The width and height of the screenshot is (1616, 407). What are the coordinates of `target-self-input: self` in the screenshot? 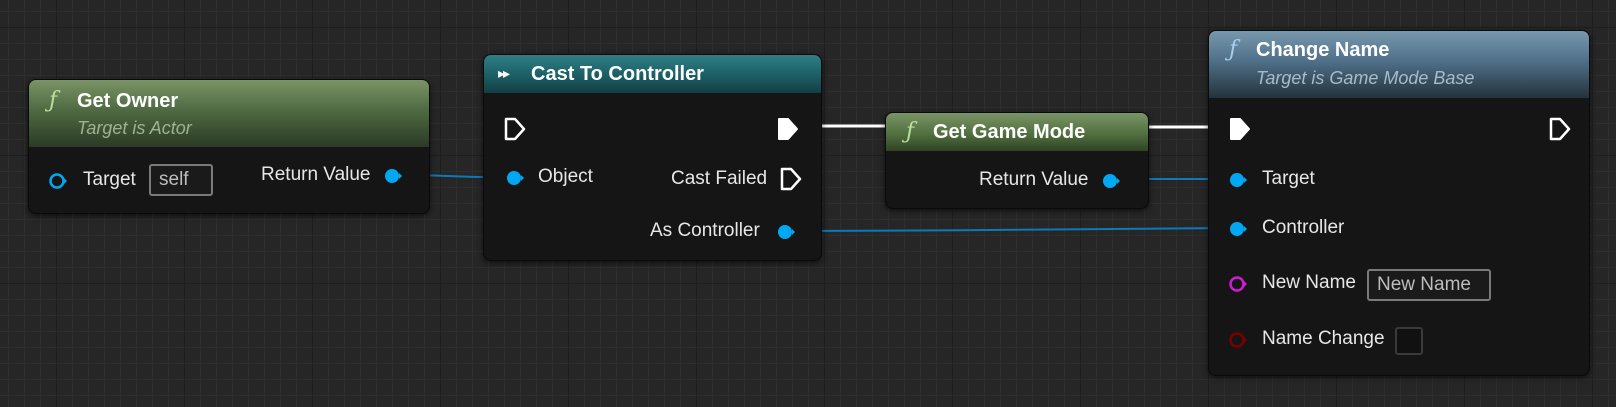 It's located at (181, 180).